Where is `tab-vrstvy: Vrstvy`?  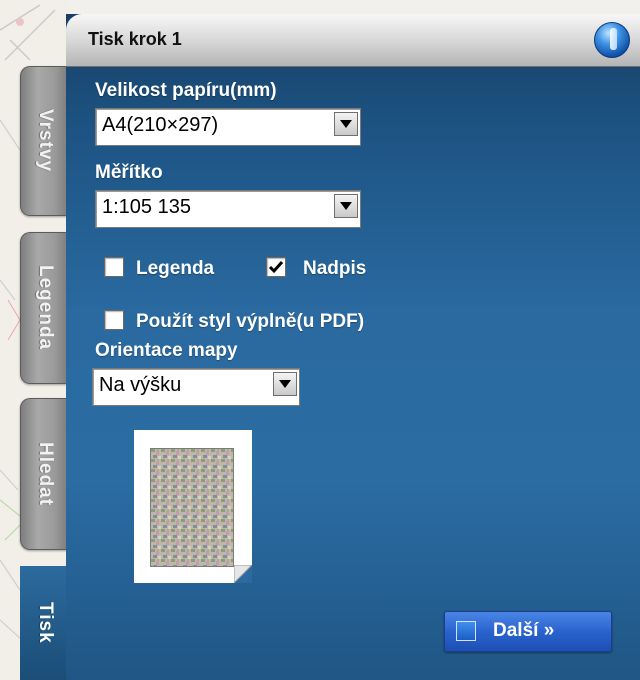 tab-vrstvy: Vrstvy is located at coordinates (44, 141).